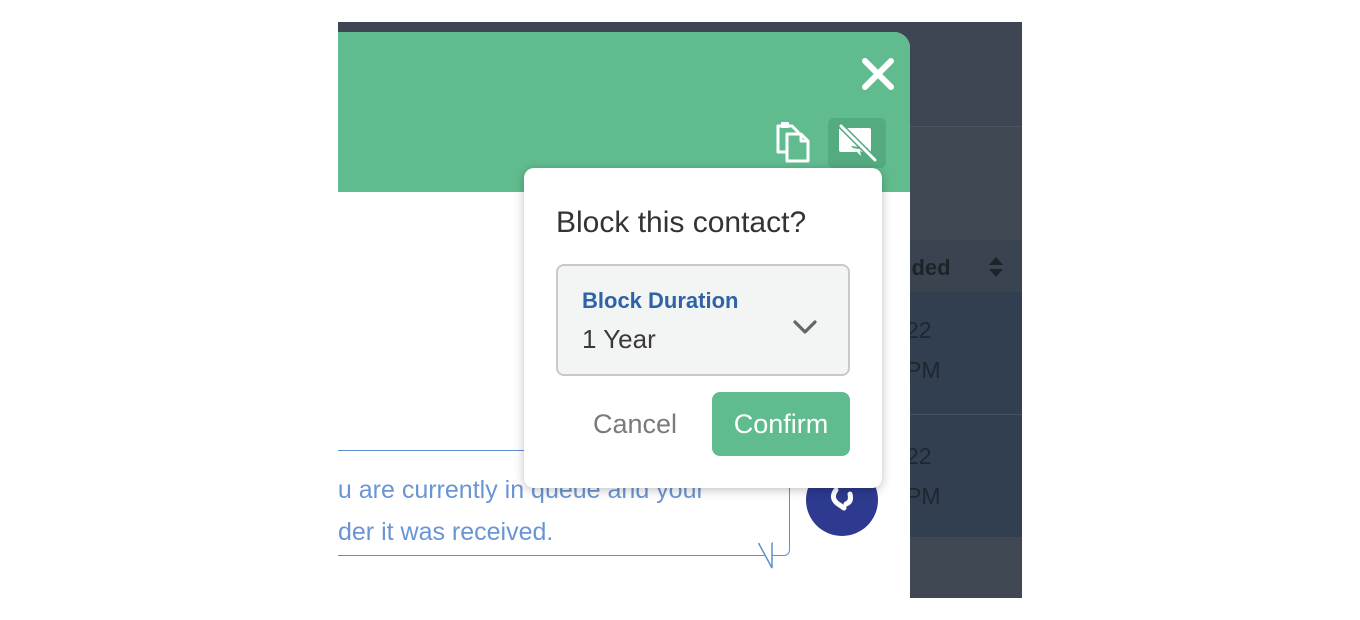  Describe the element at coordinates (619, 339) in the screenshot. I see `block-duration-value: 1 Year` at that location.